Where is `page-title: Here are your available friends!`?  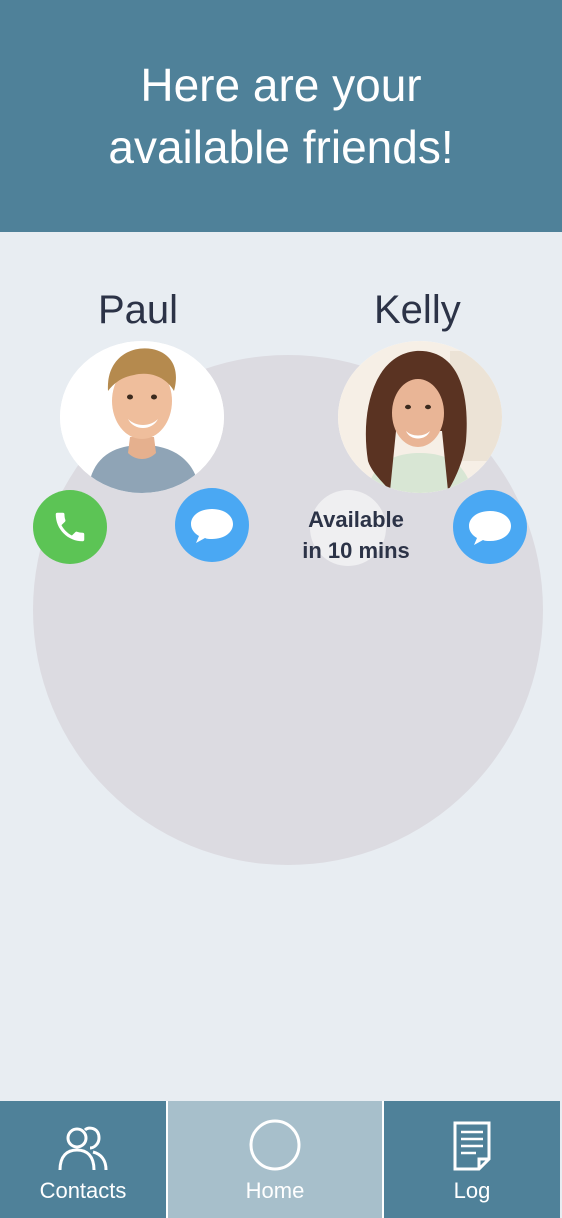 page-title: Here are your available friends! is located at coordinates (281, 116).